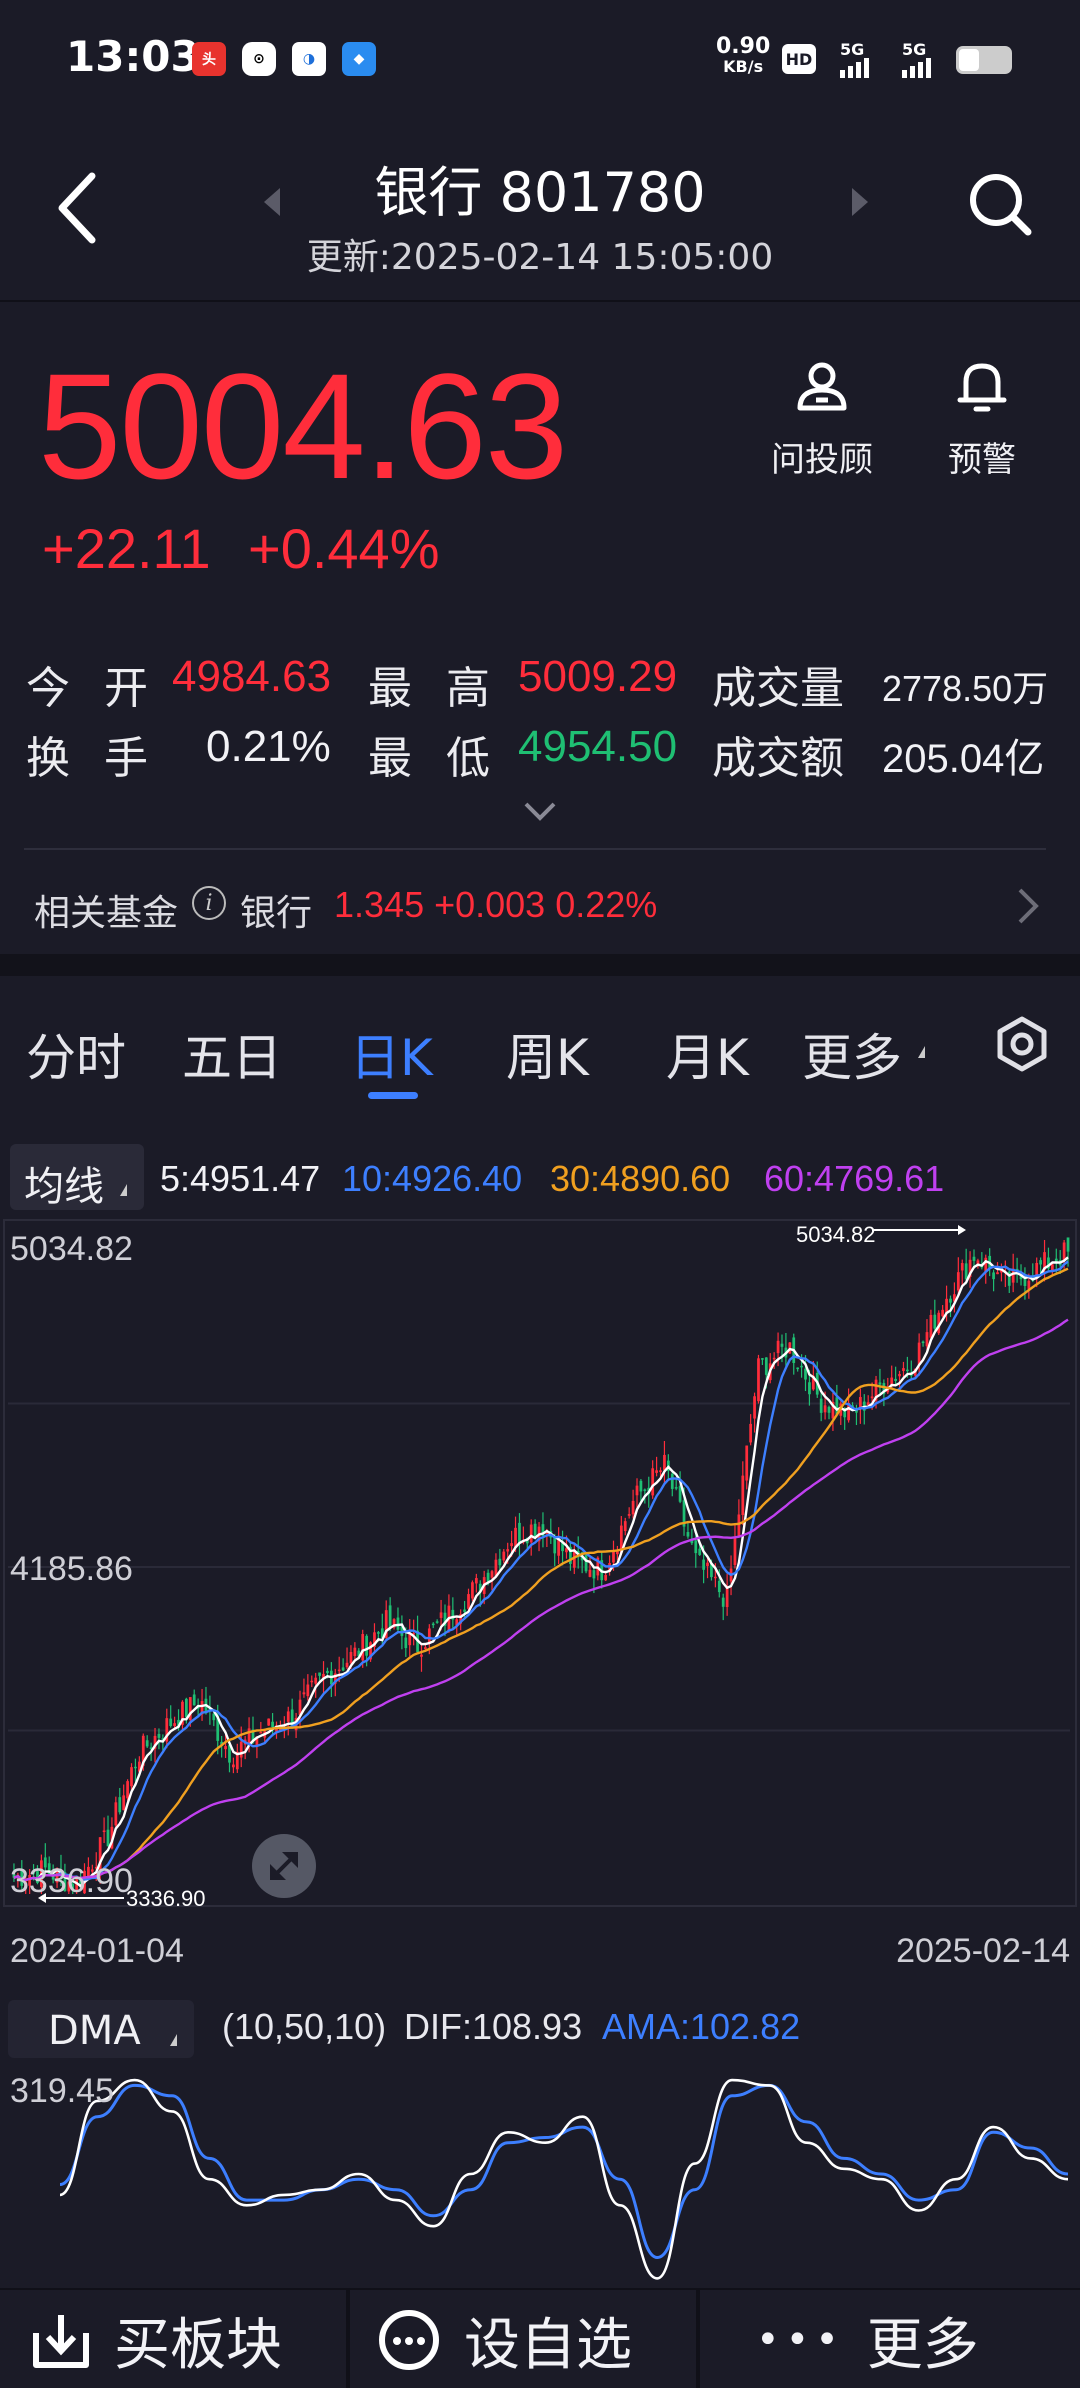 The width and height of the screenshot is (1080, 2388). I want to click on buy-sector-button: 买板块, so click(156, 2339).